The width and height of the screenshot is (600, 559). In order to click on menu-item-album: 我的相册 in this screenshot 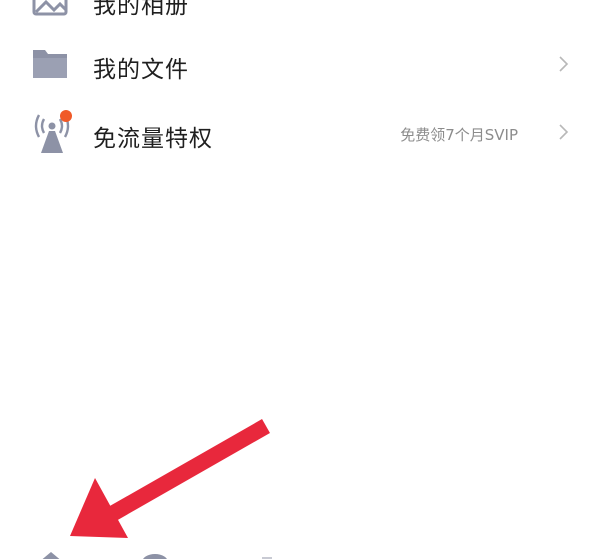, I will do `click(300, 15)`.